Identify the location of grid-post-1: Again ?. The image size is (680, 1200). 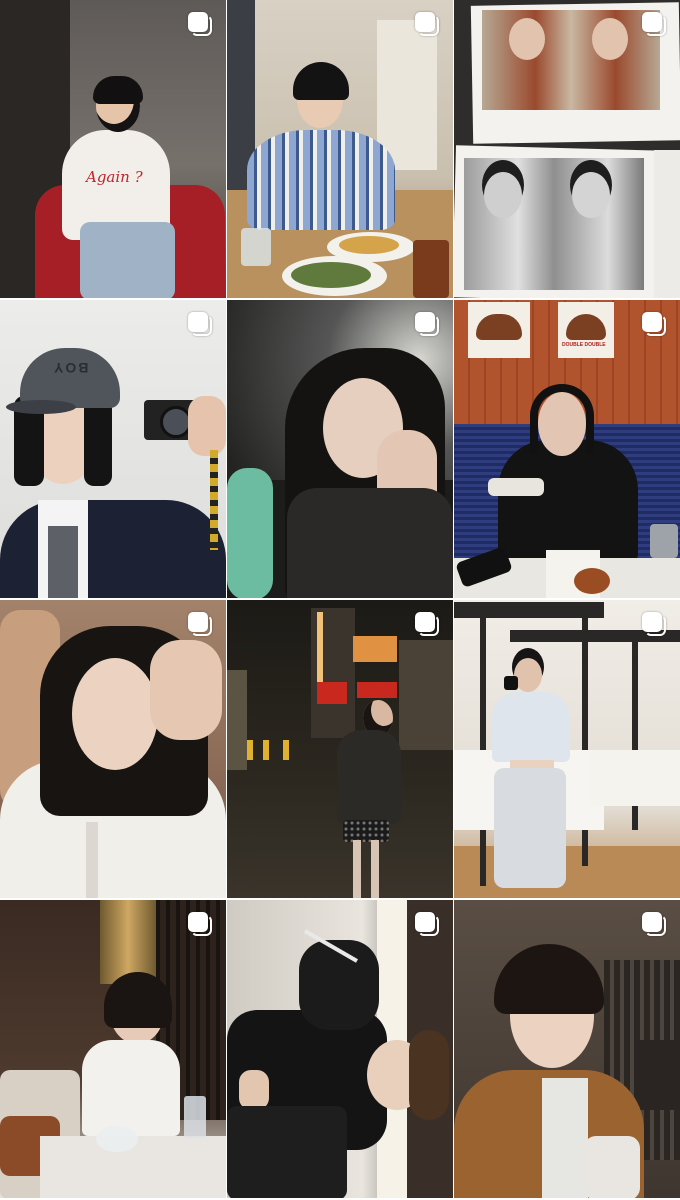
(113, 150).